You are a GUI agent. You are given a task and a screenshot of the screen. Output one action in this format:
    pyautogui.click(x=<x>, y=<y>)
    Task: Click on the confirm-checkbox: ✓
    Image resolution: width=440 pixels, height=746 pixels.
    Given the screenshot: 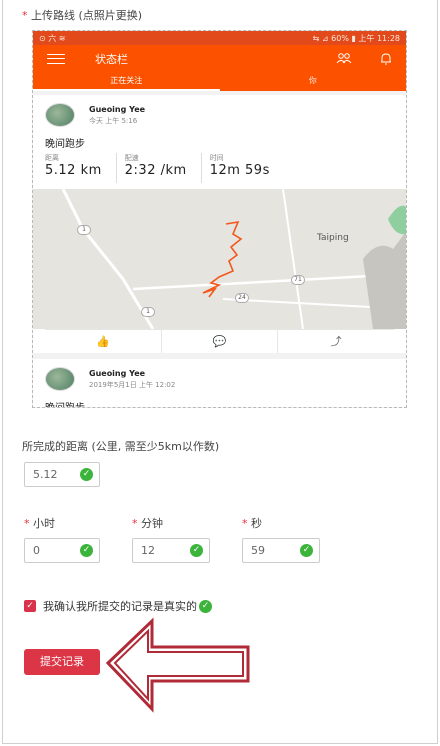 What is the action you would take?
    pyautogui.click(x=30, y=606)
    